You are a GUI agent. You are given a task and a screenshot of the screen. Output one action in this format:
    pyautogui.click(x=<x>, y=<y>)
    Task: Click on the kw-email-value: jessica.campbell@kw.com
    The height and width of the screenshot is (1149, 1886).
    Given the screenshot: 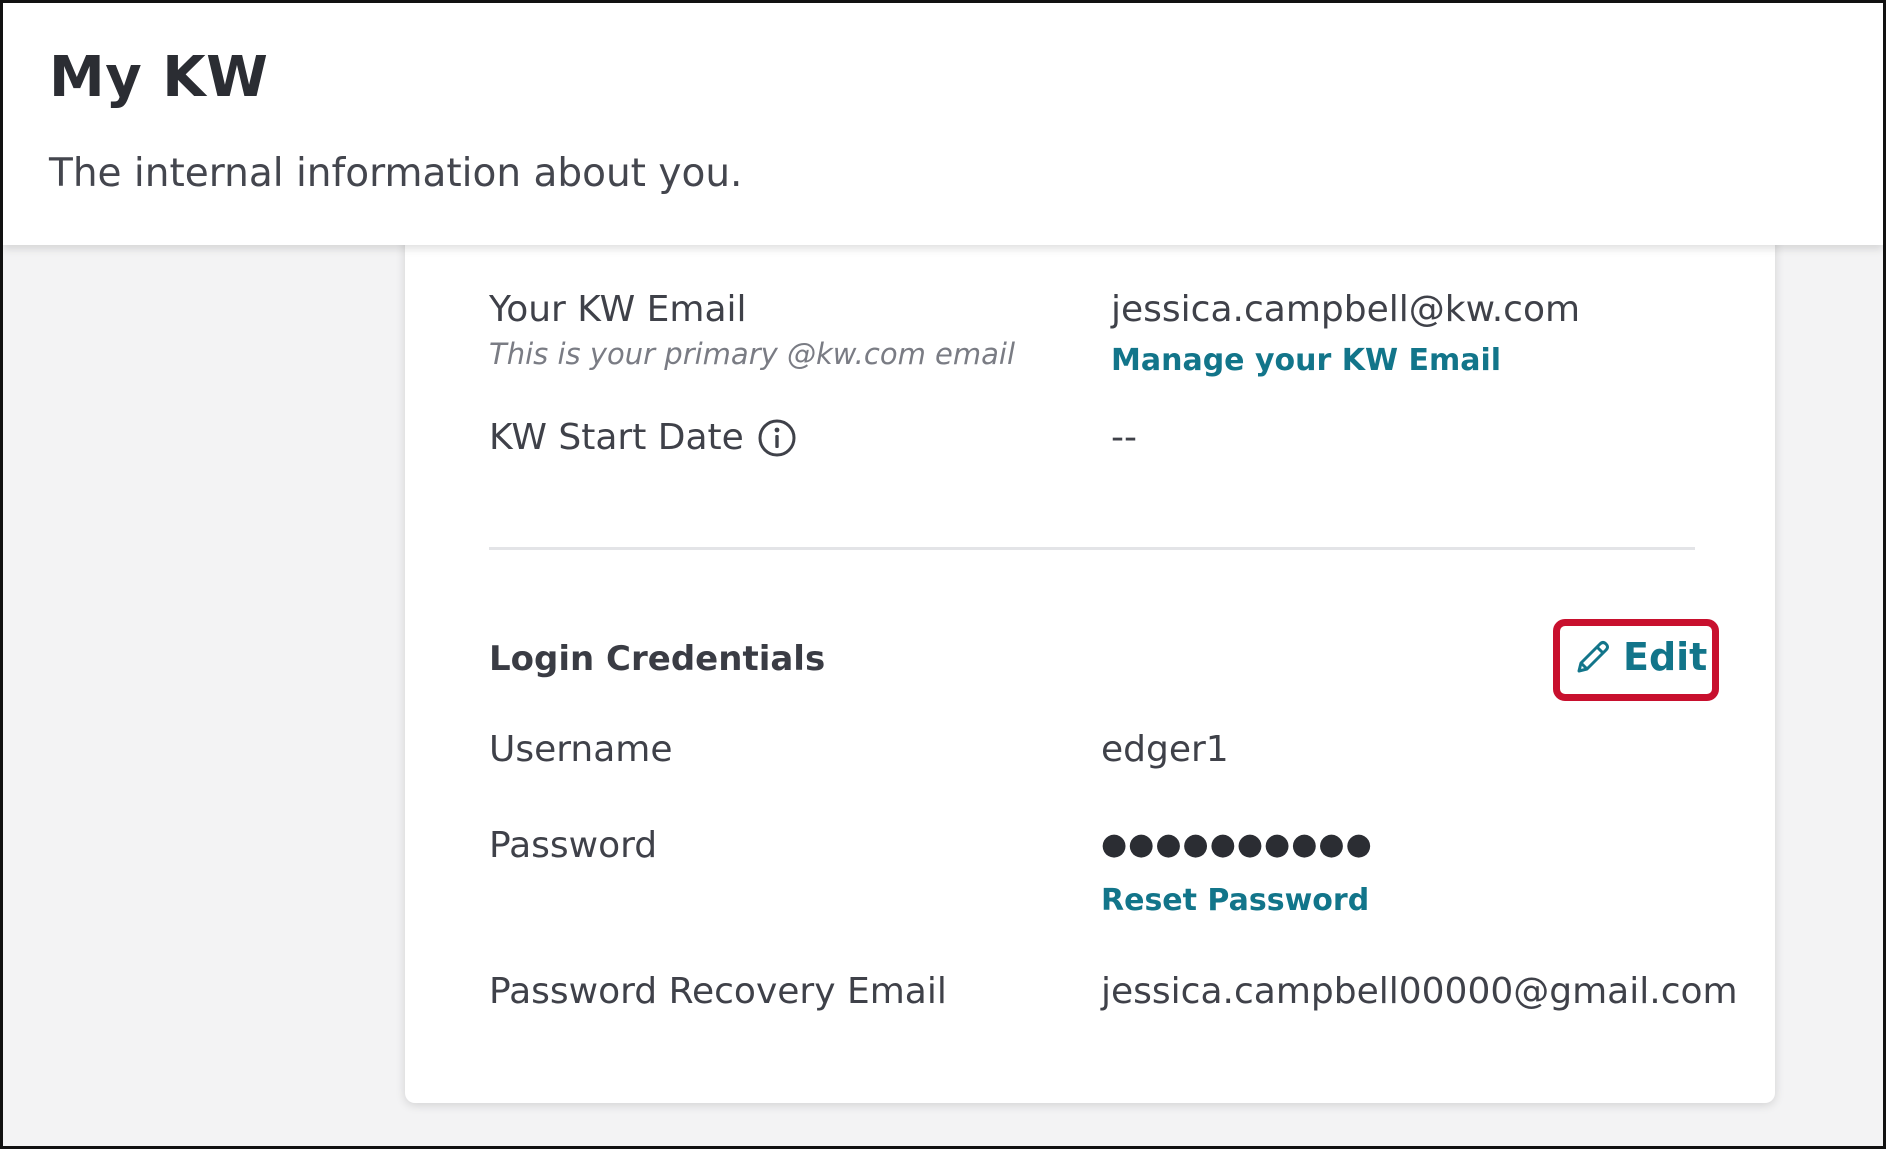 What is the action you would take?
    pyautogui.click(x=1346, y=309)
    